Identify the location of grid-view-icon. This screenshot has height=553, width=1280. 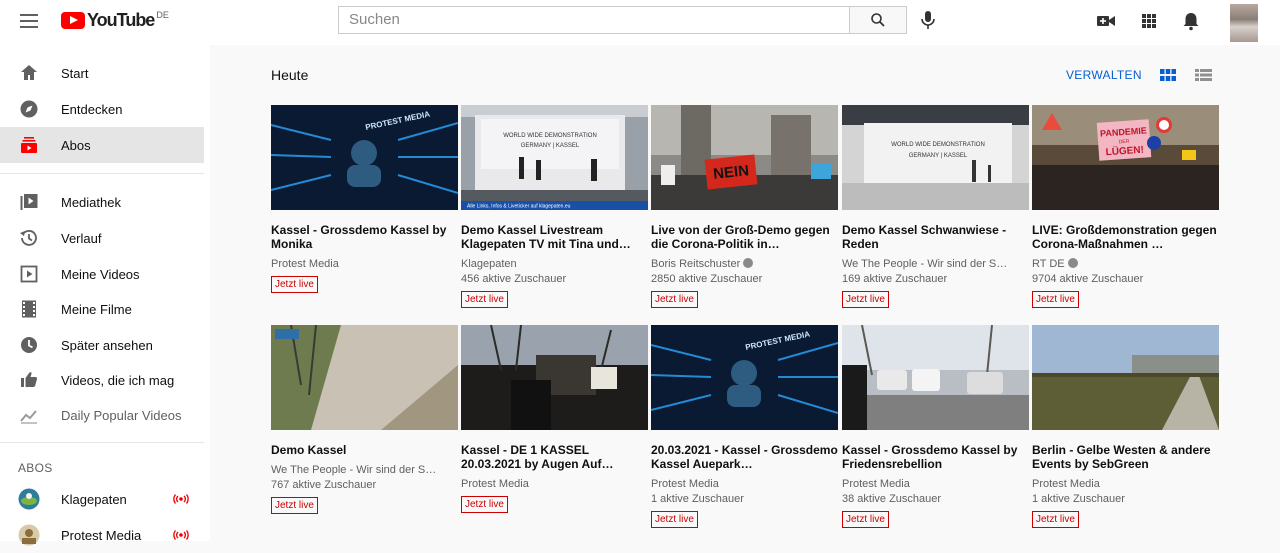
(1168, 75).